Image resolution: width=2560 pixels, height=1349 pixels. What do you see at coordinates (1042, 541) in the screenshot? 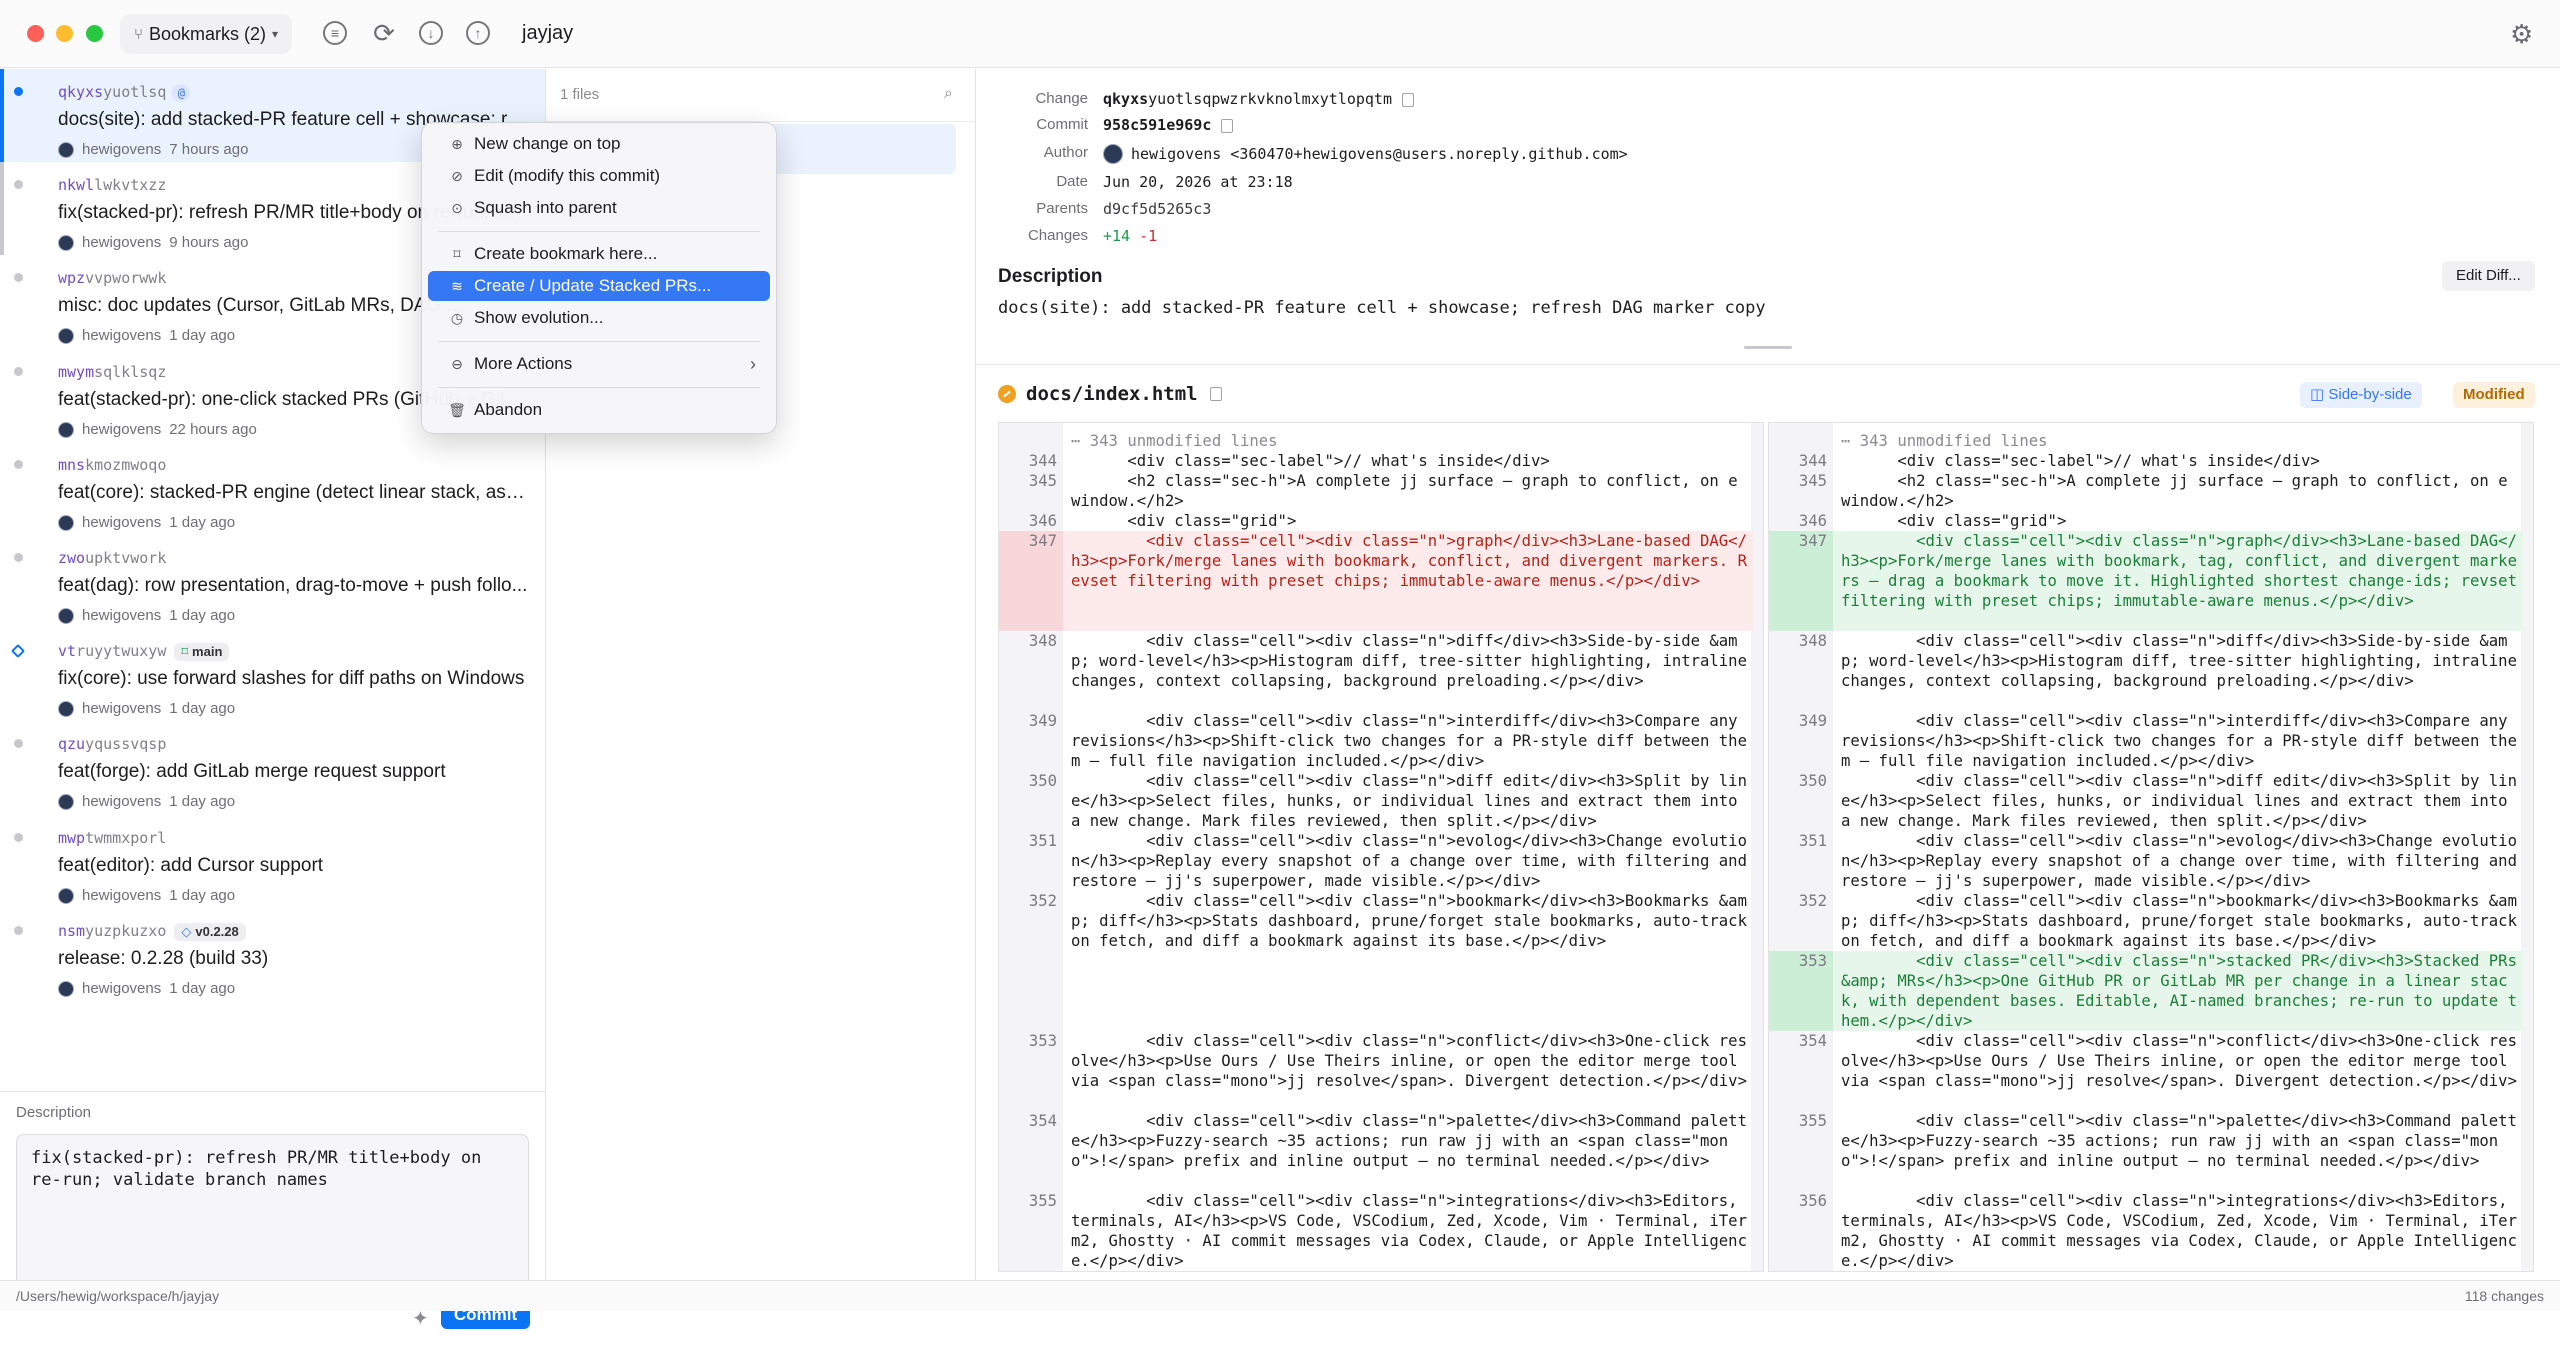
I see `line-number: 347` at bounding box center [1042, 541].